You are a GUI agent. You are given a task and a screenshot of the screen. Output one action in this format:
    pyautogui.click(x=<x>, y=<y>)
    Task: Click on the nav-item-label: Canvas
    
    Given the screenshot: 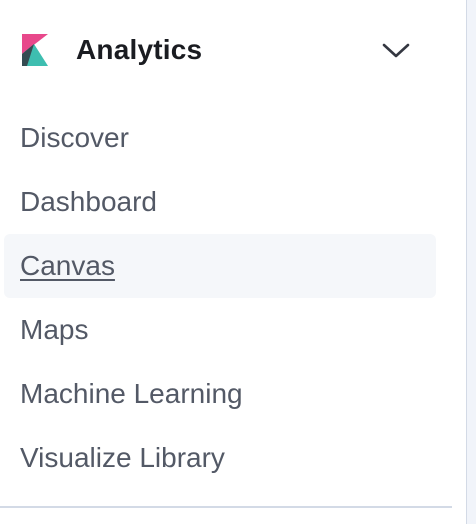 What is the action you would take?
    pyautogui.click(x=67, y=265)
    